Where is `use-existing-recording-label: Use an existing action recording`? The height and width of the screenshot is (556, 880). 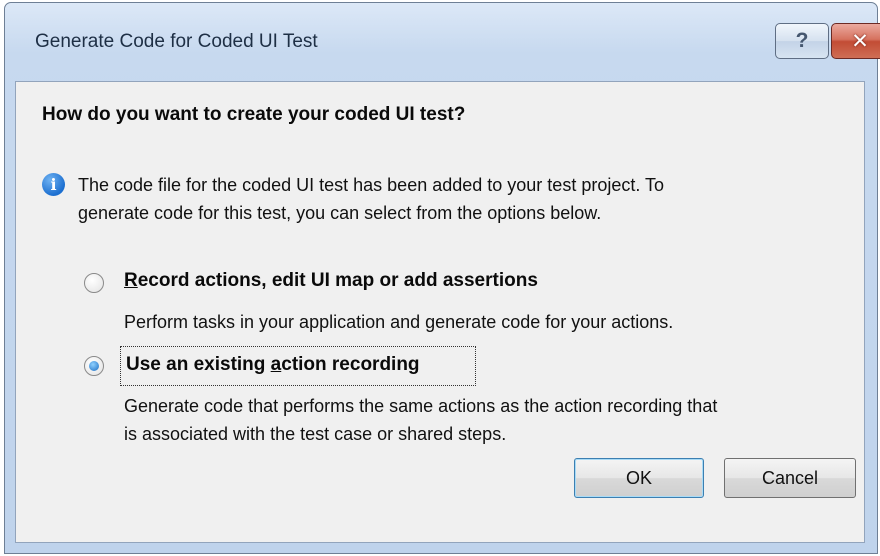 use-existing-recording-label: Use an existing action recording is located at coordinates (273, 365).